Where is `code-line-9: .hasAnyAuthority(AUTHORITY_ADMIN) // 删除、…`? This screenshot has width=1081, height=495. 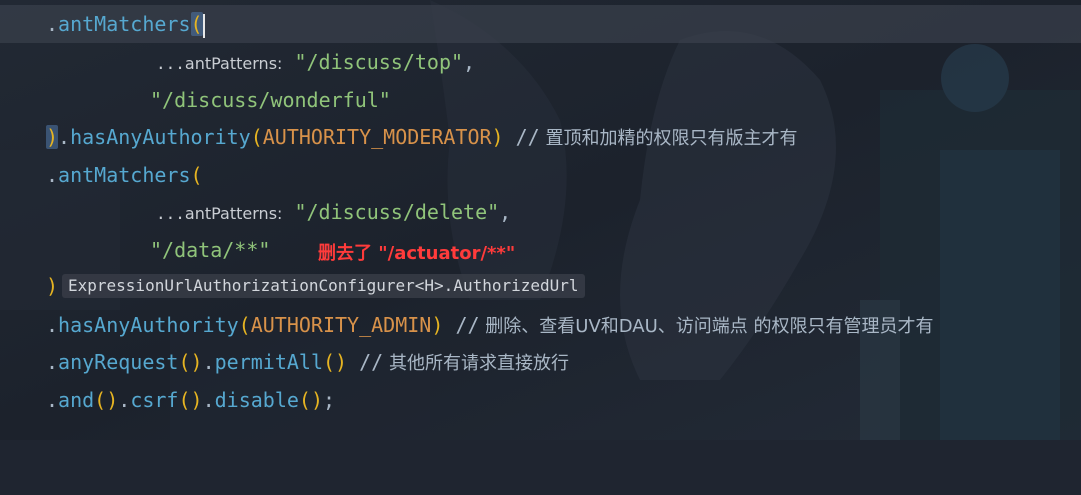
code-line-9: .hasAnyAuthority(AUTHORITY_ADMIN) // 删除、… is located at coordinates (540, 325).